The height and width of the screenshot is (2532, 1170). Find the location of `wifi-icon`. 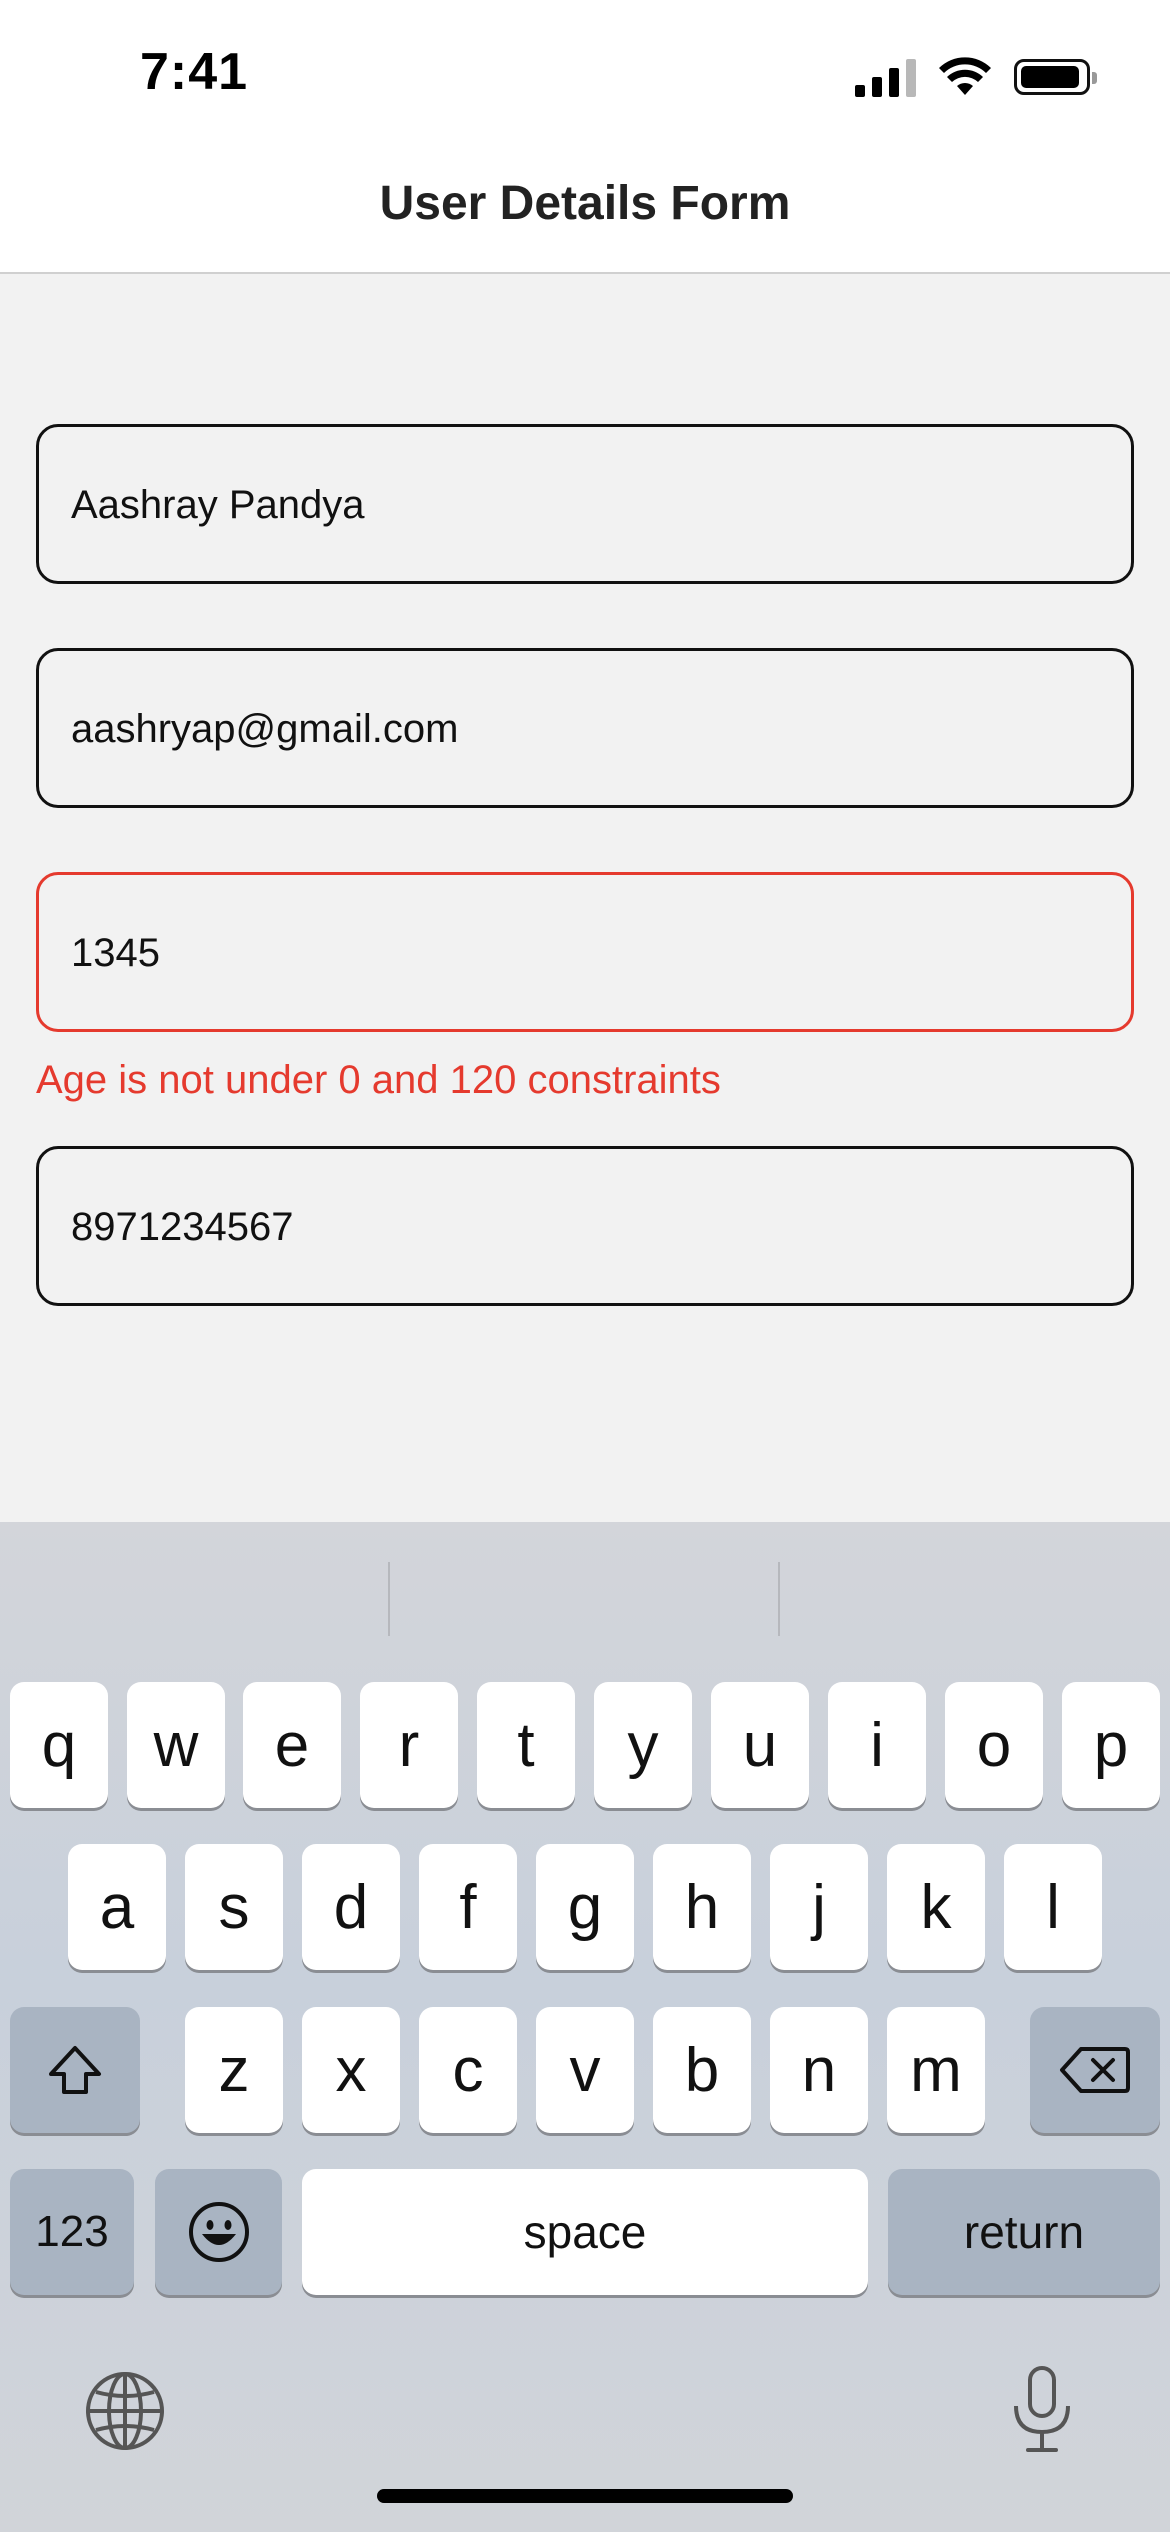

wifi-icon is located at coordinates (965, 76).